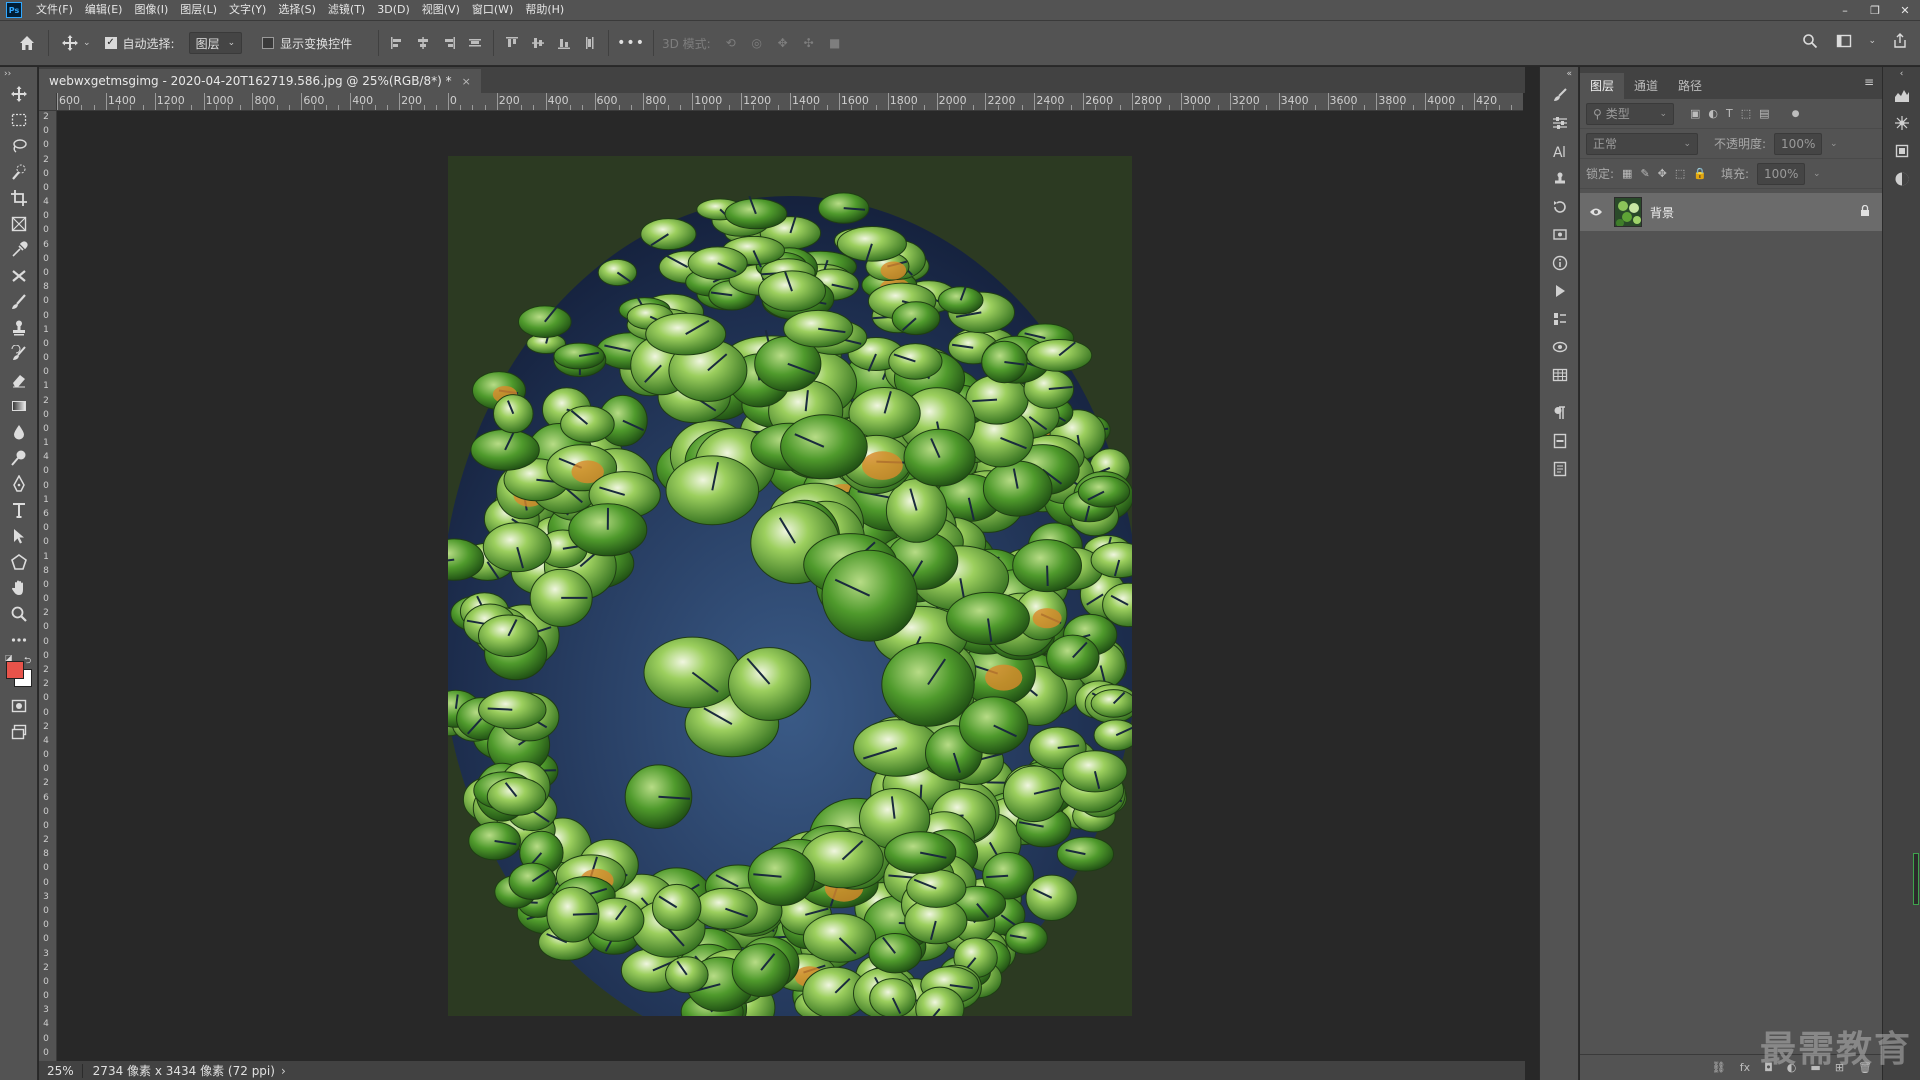 The image size is (1920, 1080). I want to click on gradient-tool-icon, so click(19, 406).